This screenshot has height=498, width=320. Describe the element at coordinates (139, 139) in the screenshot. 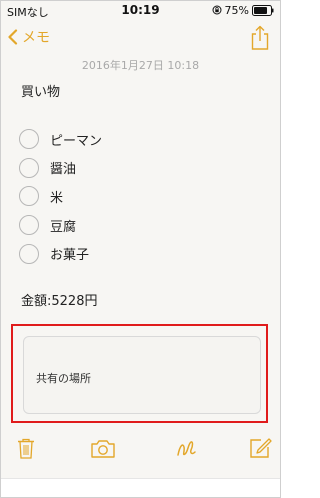

I see `checklist-item: ピーマン` at that location.